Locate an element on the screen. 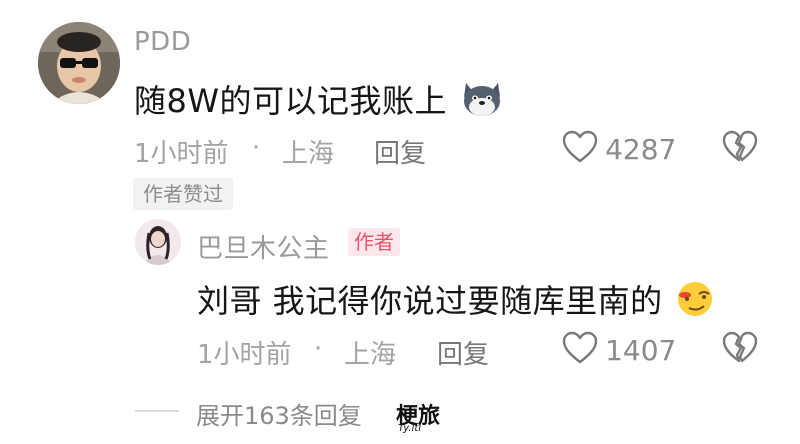 This screenshot has width=800, height=444. wolf-emoji-icon is located at coordinates (482, 103).